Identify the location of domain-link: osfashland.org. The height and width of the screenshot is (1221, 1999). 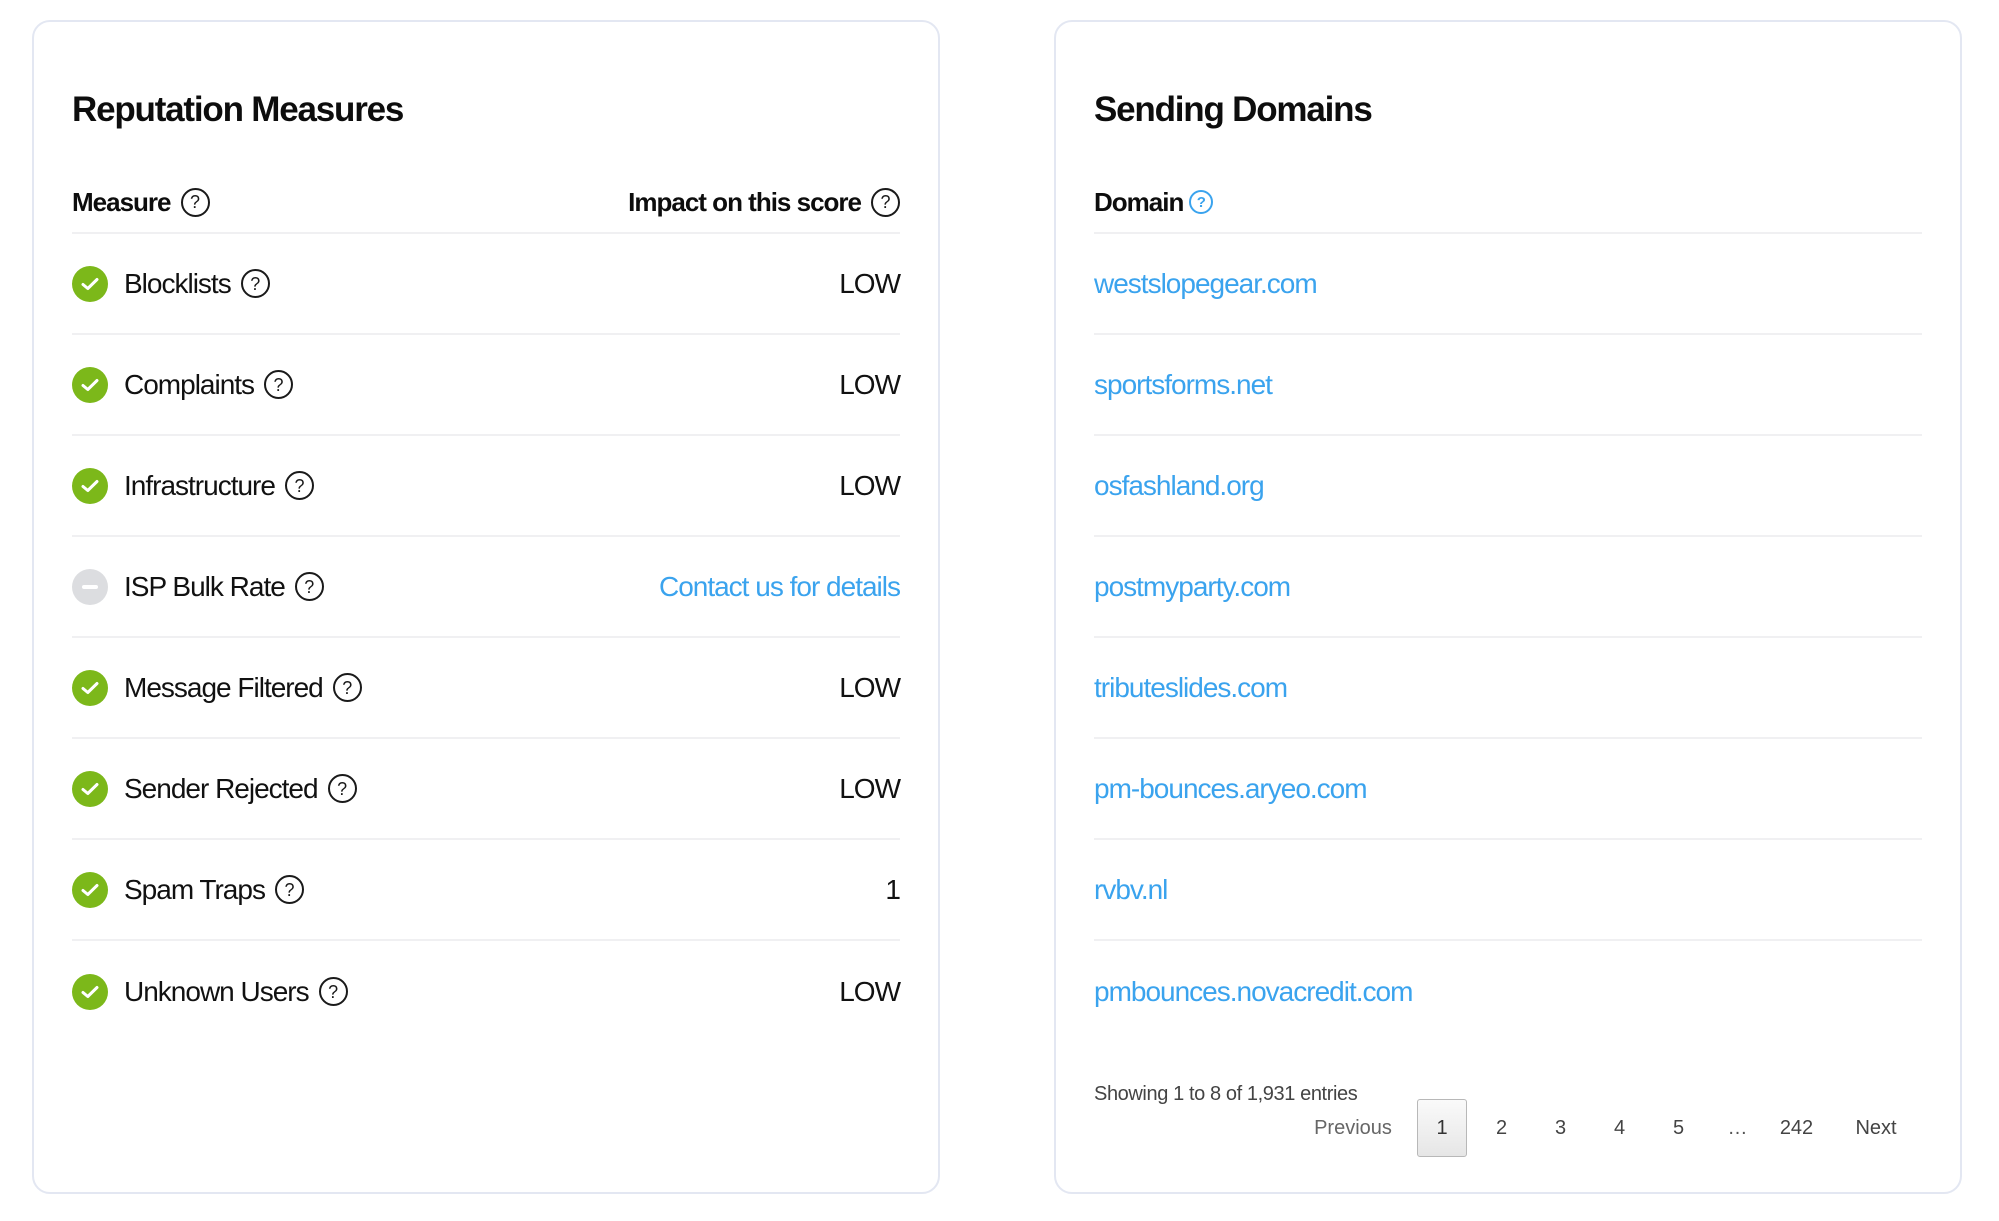
(1179, 486).